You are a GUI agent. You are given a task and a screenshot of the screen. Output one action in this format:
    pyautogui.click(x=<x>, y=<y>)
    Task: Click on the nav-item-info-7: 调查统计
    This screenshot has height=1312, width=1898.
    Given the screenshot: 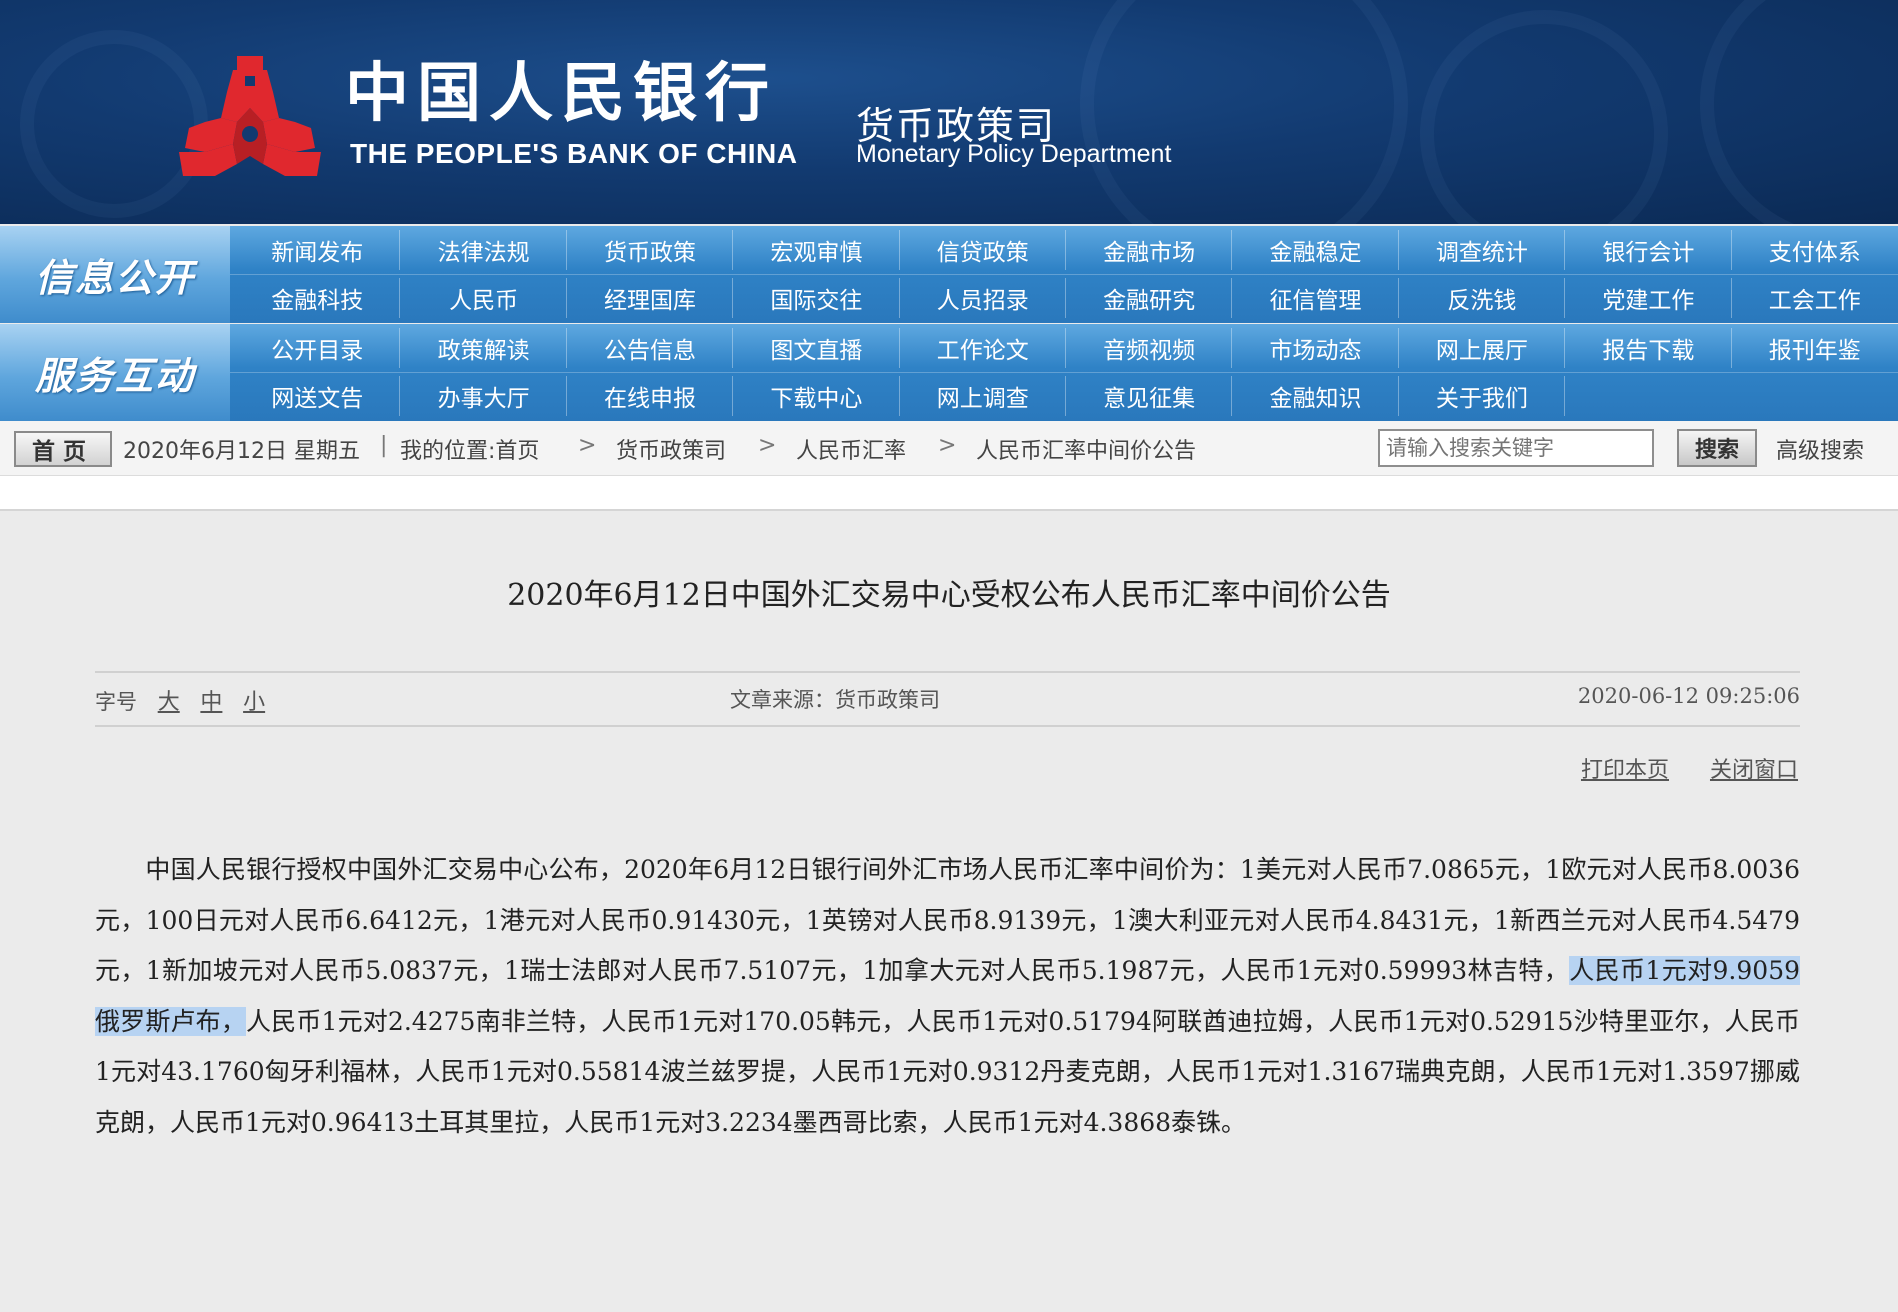 What is the action you would take?
    pyautogui.click(x=1482, y=250)
    